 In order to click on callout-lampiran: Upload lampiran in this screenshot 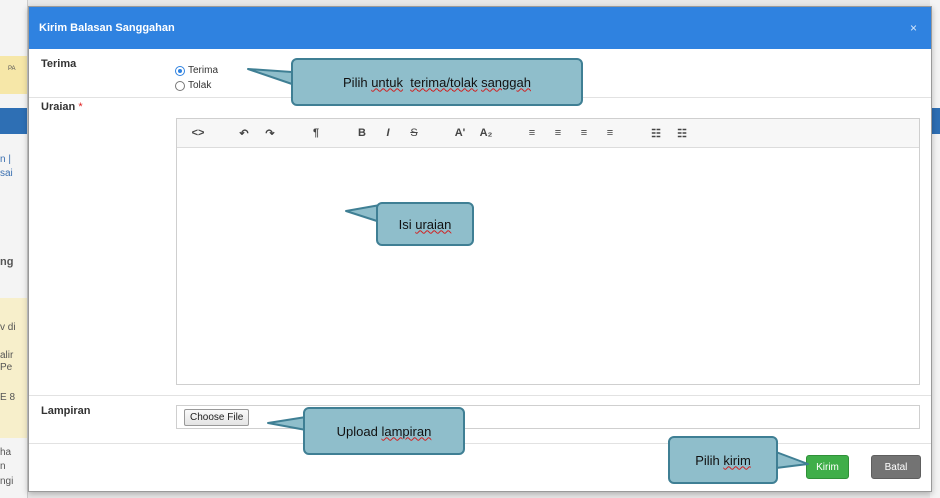, I will do `click(384, 431)`.